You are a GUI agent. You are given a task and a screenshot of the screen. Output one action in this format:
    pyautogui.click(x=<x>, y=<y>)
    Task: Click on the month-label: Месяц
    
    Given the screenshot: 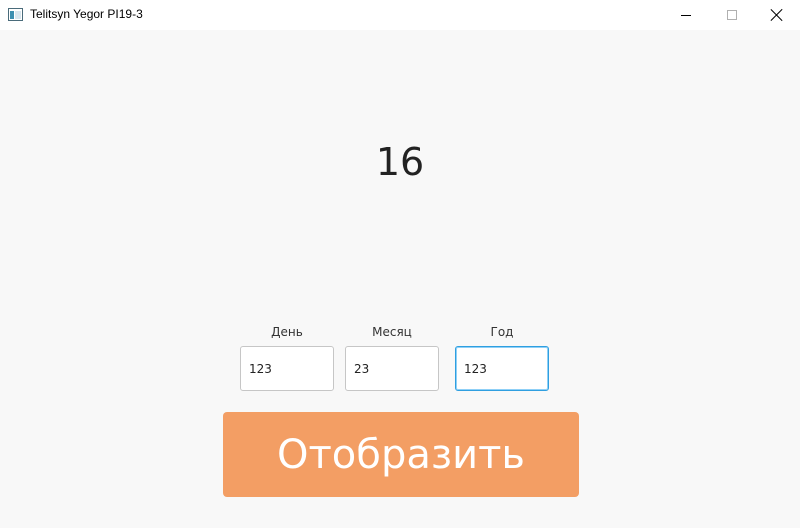 What is the action you would take?
    pyautogui.click(x=392, y=332)
    